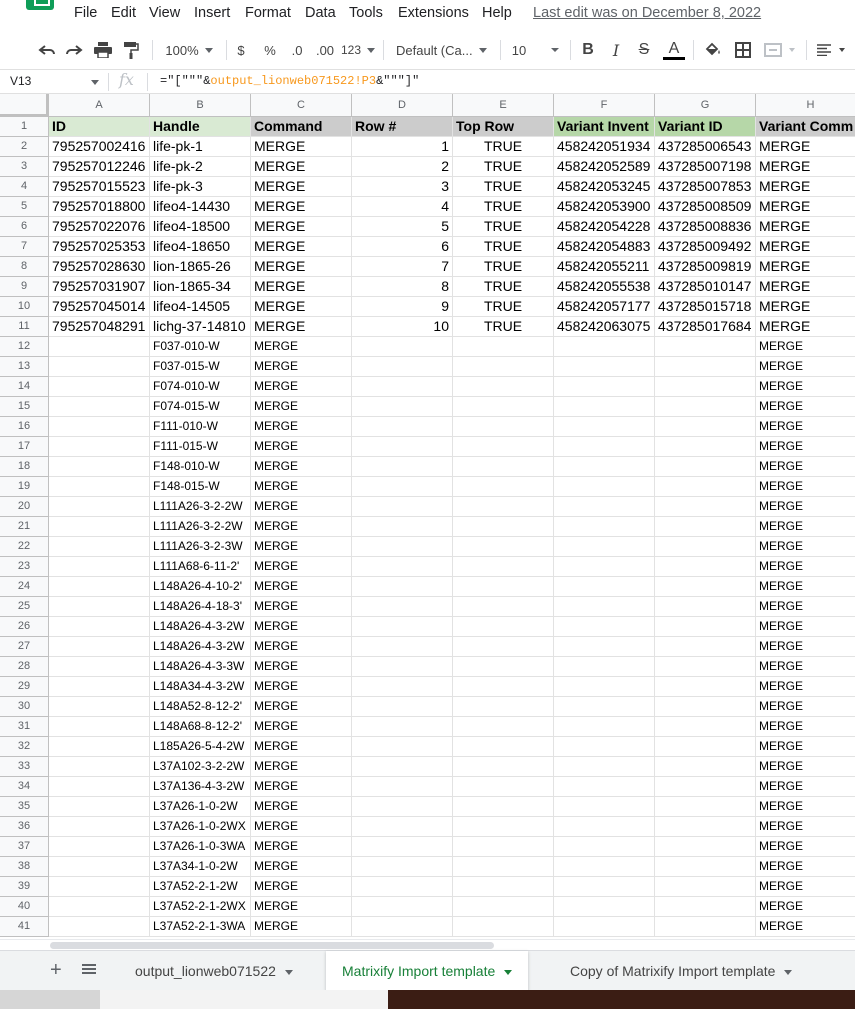 The width and height of the screenshot is (855, 1009). What do you see at coordinates (24, 747) in the screenshot?
I see `row-header: 32` at bounding box center [24, 747].